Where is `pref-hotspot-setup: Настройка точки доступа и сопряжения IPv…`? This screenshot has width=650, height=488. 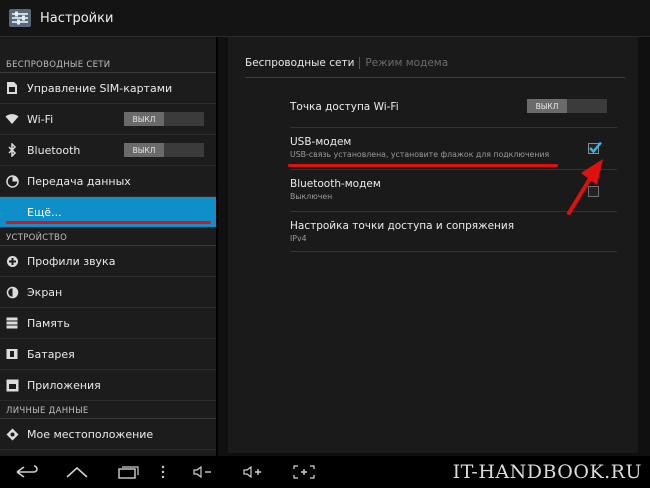
pref-hotspot-setup: Настройка точки доступа и сопряжения IPv… is located at coordinates (453, 232).